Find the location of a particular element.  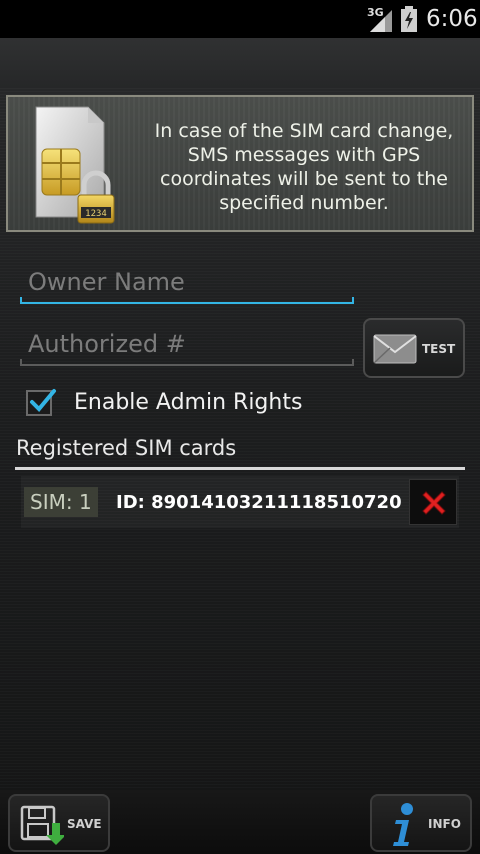

admin-rights-row: Enable Admin Rights is located at coordinates (174, 403).